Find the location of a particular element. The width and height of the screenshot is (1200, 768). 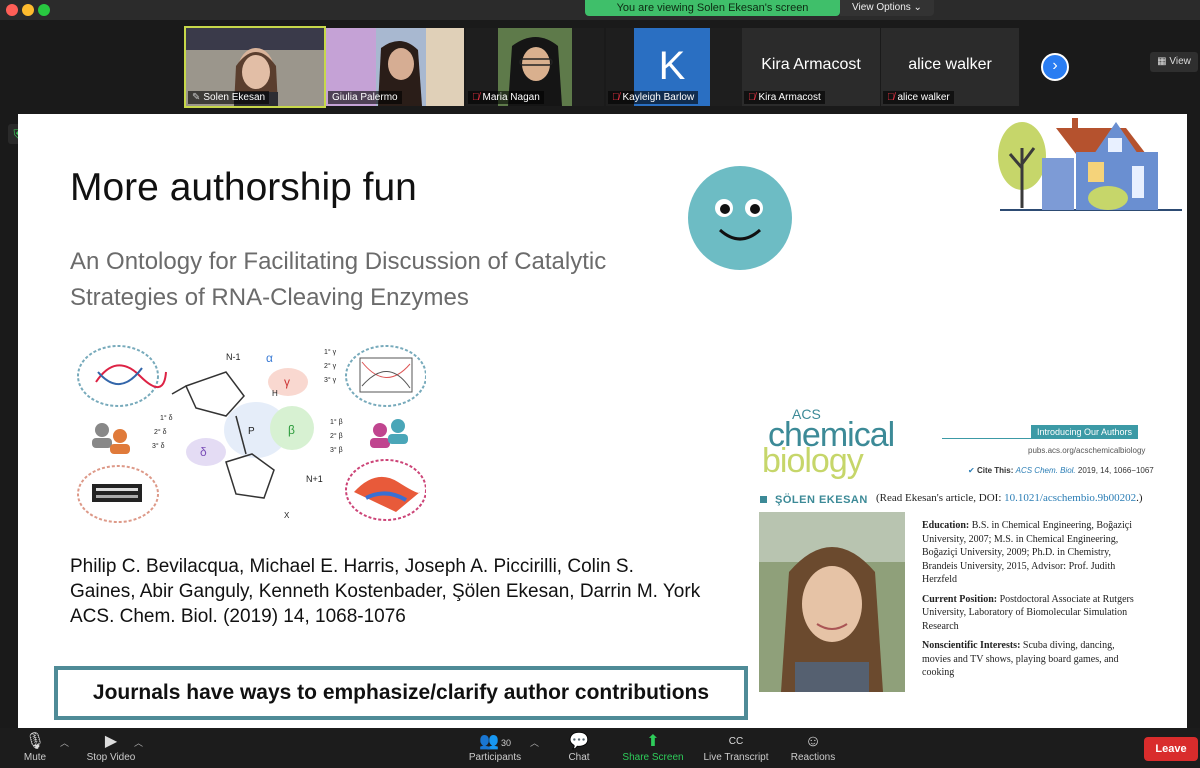

slide-title: More authorship fun is located at coordinates (243, 187).